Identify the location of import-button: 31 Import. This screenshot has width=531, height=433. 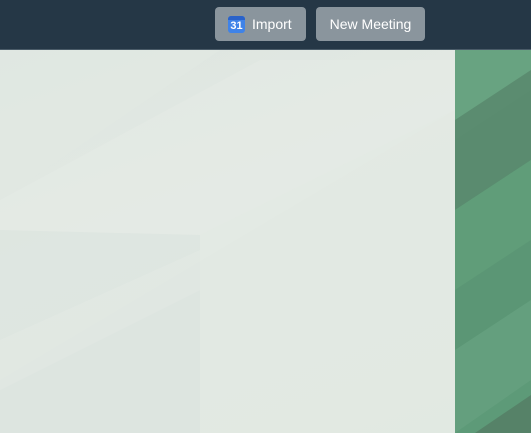
(260, 24).